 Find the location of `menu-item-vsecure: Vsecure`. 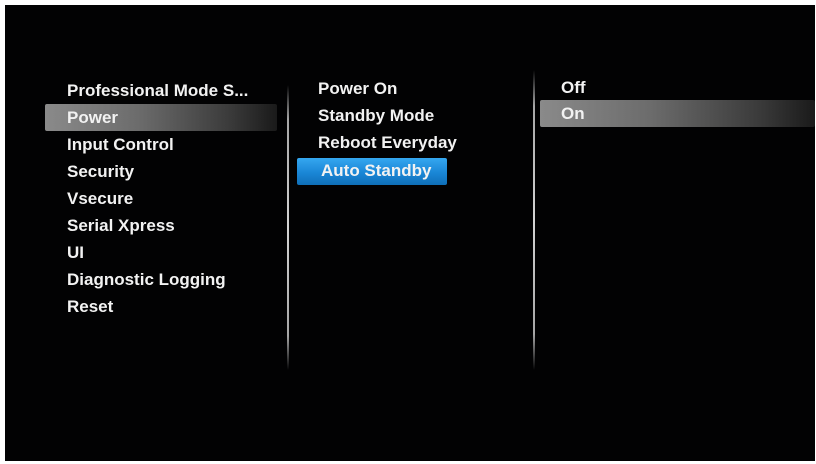

menu-item-vsecure: Vsecure is located at coordinates (100, 199).